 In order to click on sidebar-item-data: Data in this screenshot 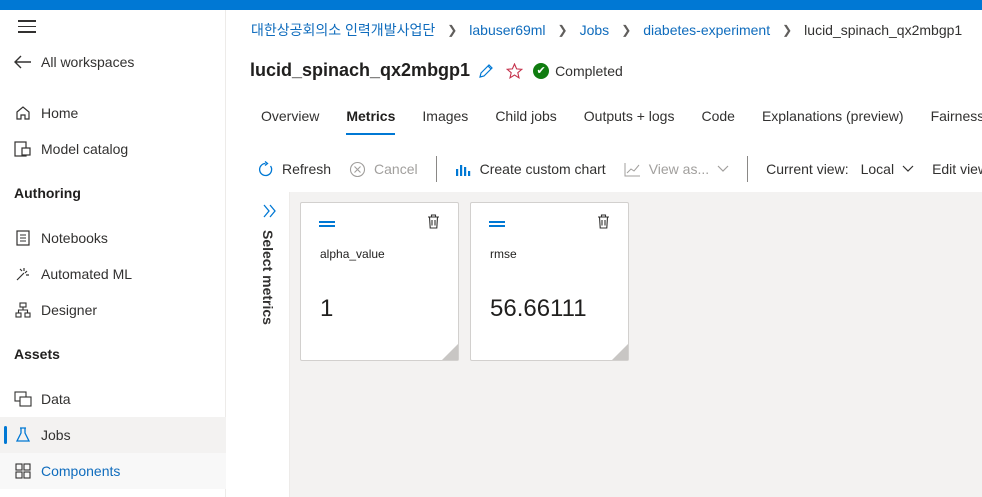, I will do `click(113, 399)`.